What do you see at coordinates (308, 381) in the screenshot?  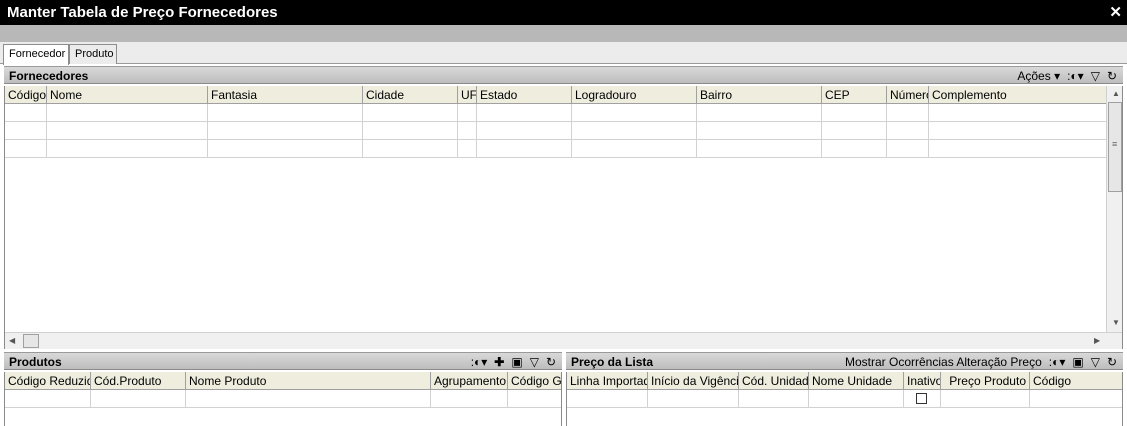 I see `column-header-nome-produto: Nome Produto` at bounding box center [308, 381].